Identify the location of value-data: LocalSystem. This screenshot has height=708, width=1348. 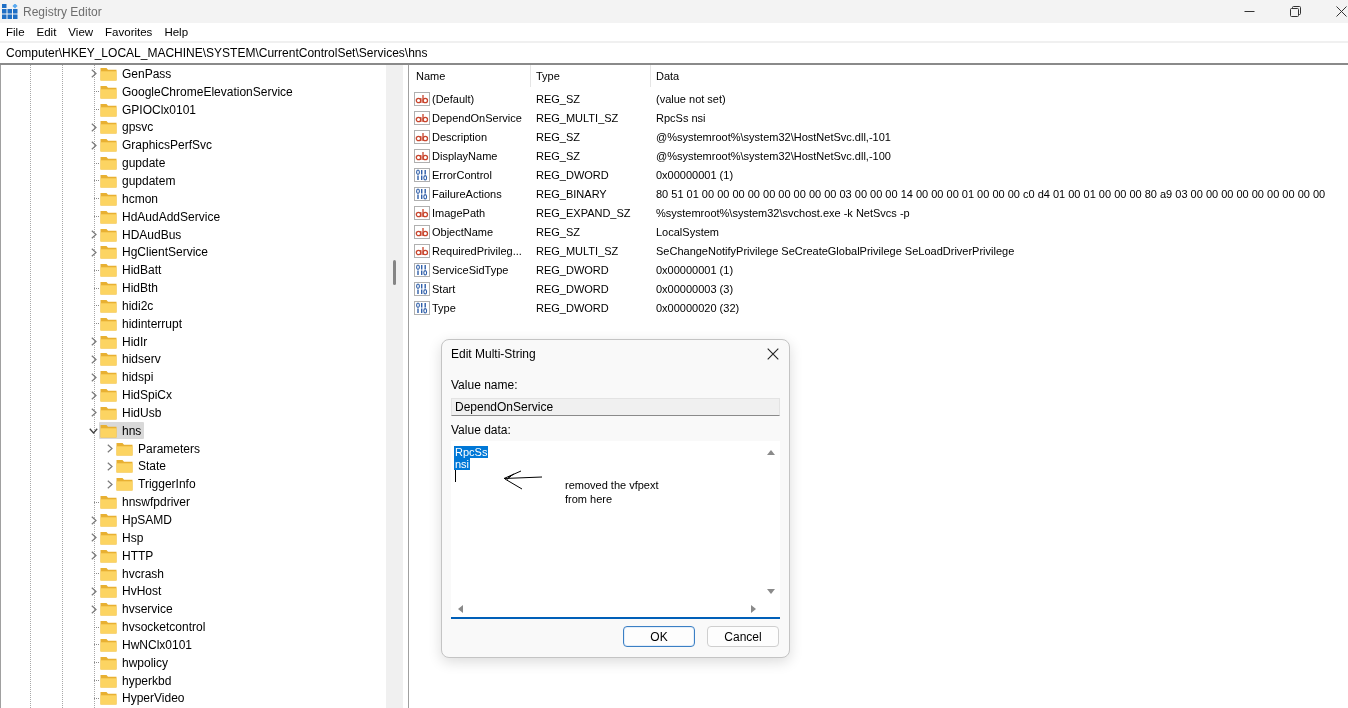
(687, 231).